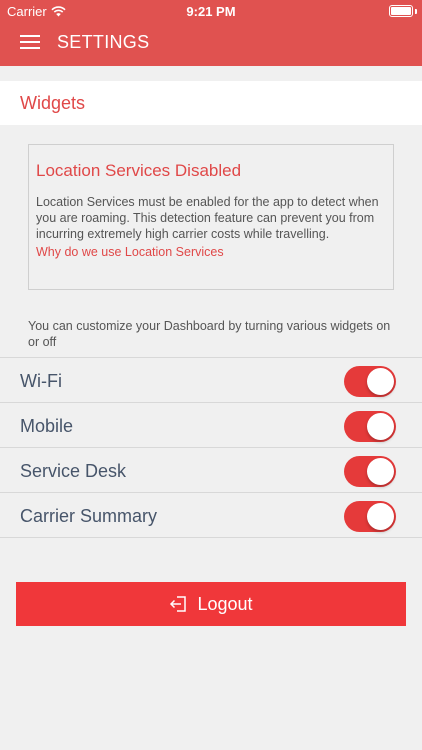 The image size is (422, 750). What do you see at coordinates (211, 425) in the screenshot?
I see `widget-row-mobile: Mobile` at bounding box center [211, 425].